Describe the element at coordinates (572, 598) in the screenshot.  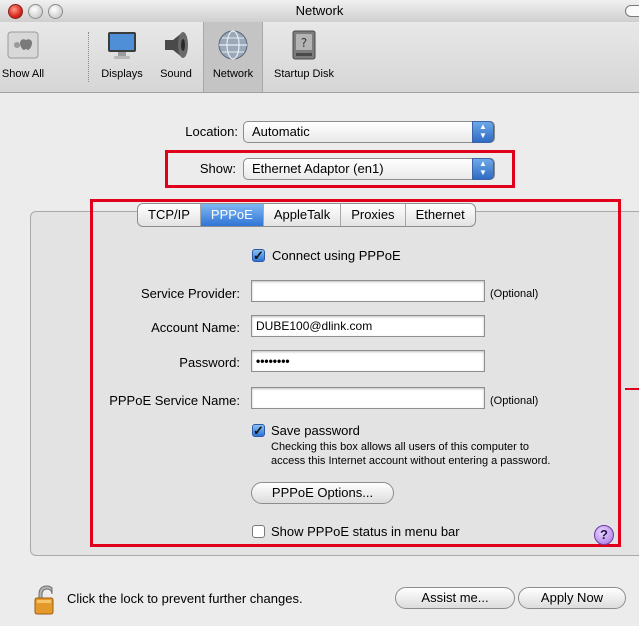
I see `apply-now-button: Apply Now` at that location.